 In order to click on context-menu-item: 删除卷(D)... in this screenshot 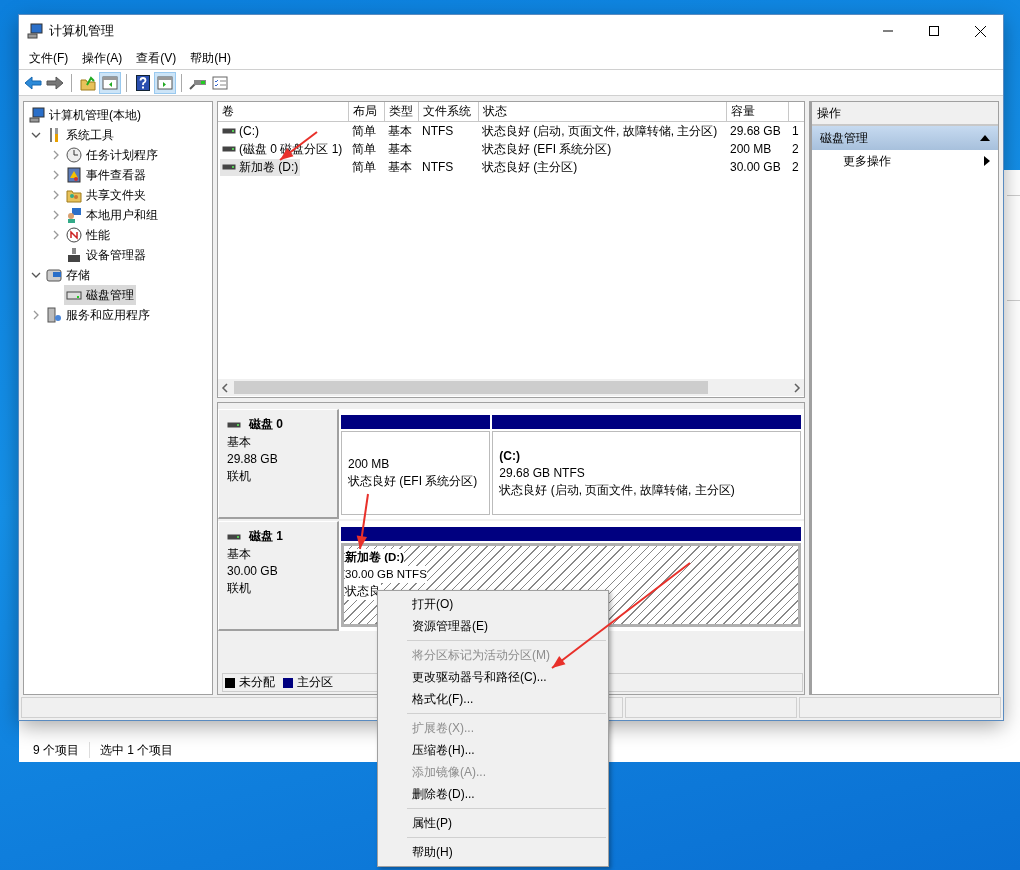, I will do `click(493, 794)`.